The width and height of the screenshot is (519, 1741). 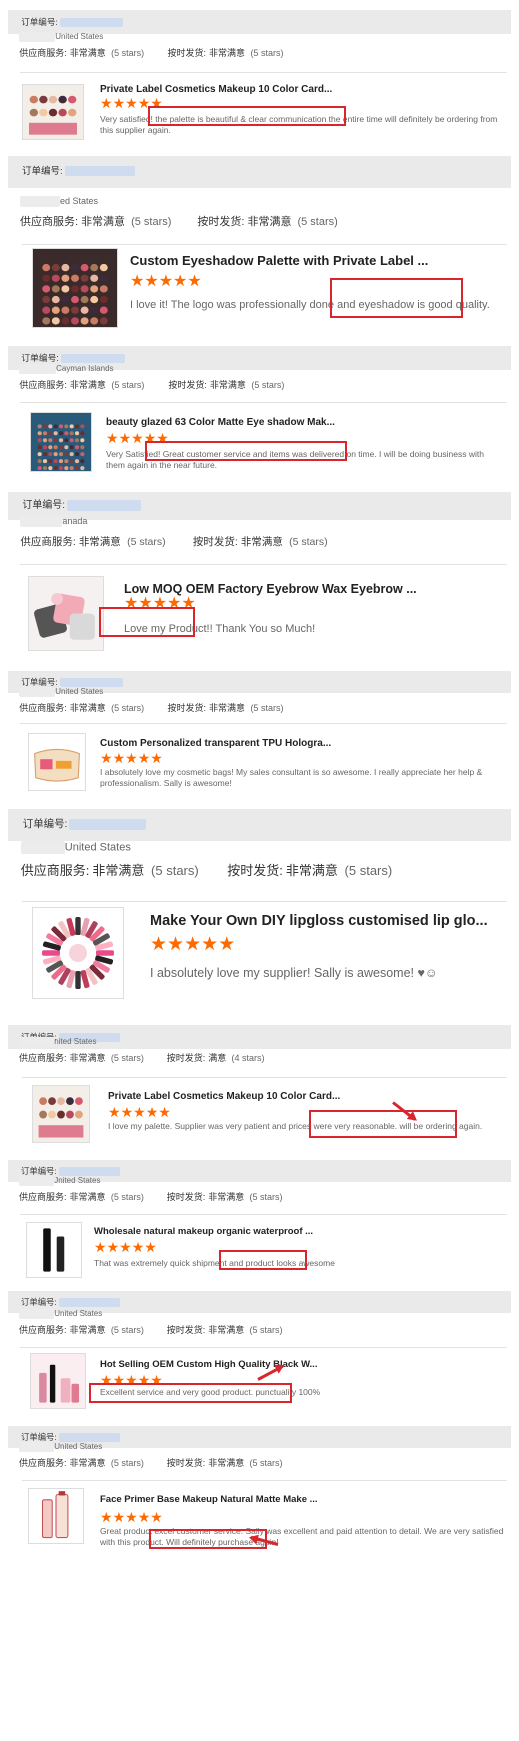 What do you see at coordinates (75, 1042) in the screenshot?
I see `buyer-country: nited States` at bounding box center [75, 1042].